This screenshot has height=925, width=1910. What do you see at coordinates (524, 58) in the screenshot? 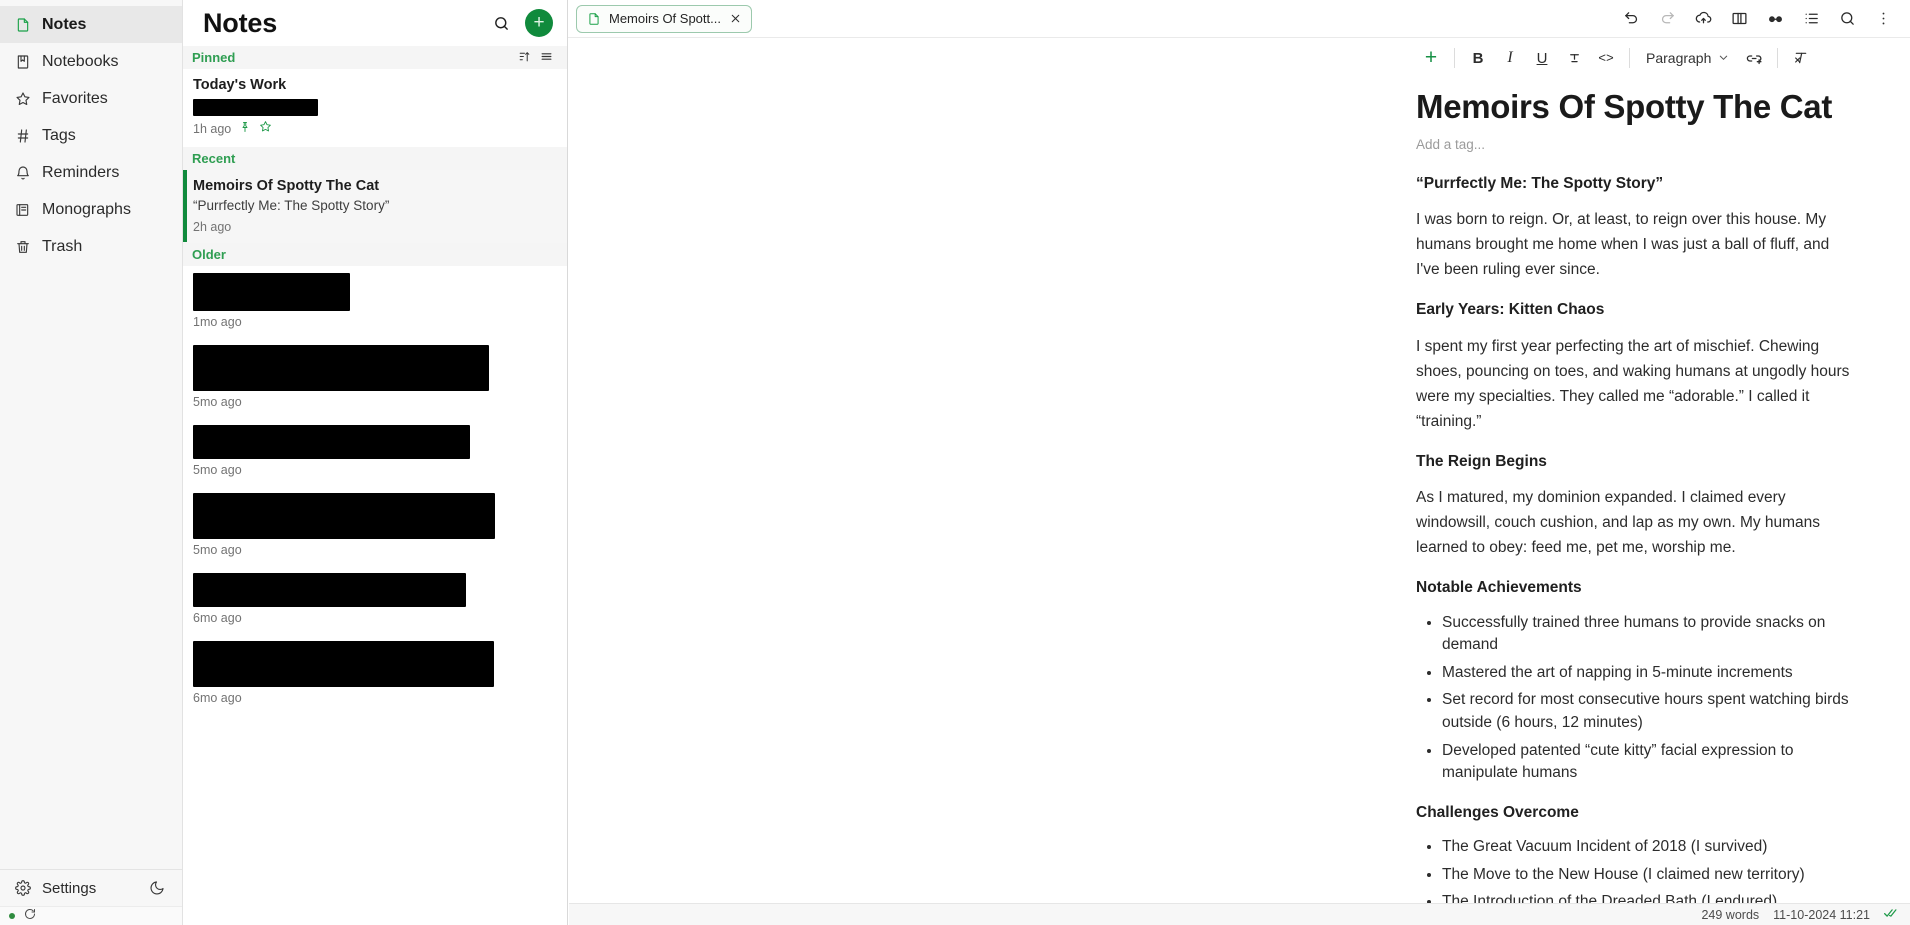
I see `sort-asc-icon` at bounding box center [524, 58].